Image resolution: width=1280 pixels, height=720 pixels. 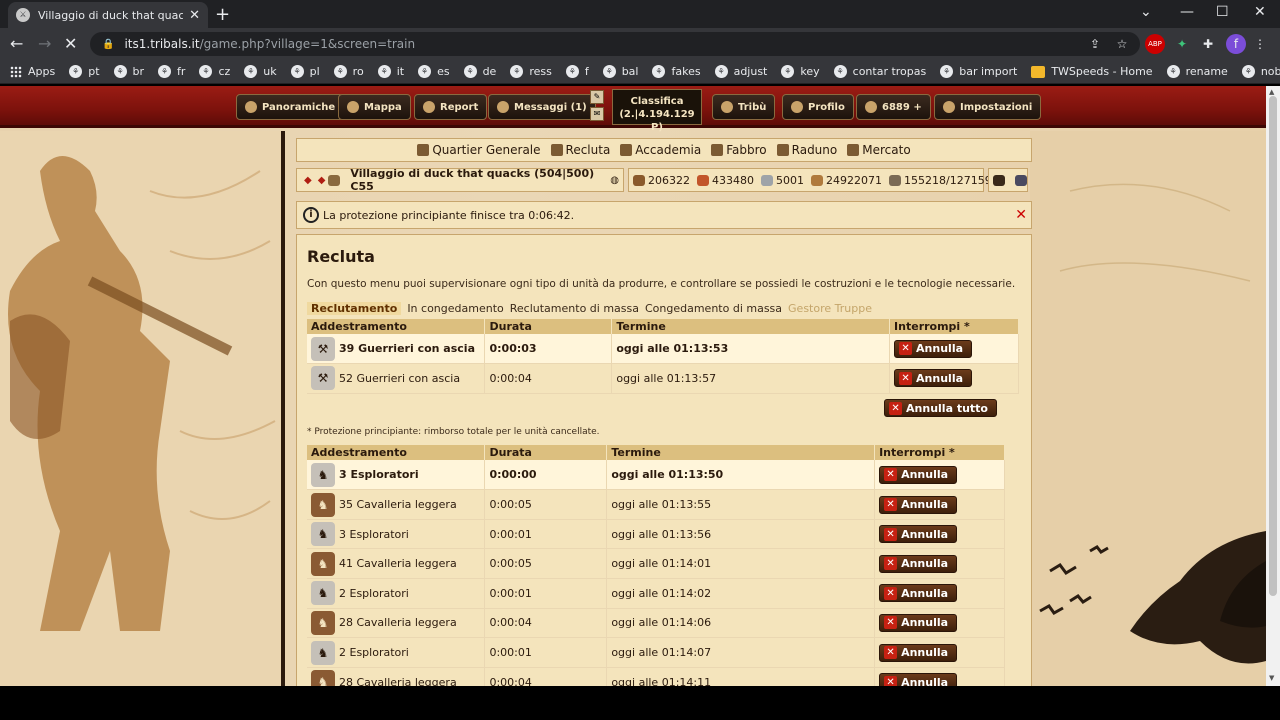 I want to click on bookmark-item: ⚘ ress, so click(x=531, y=71).